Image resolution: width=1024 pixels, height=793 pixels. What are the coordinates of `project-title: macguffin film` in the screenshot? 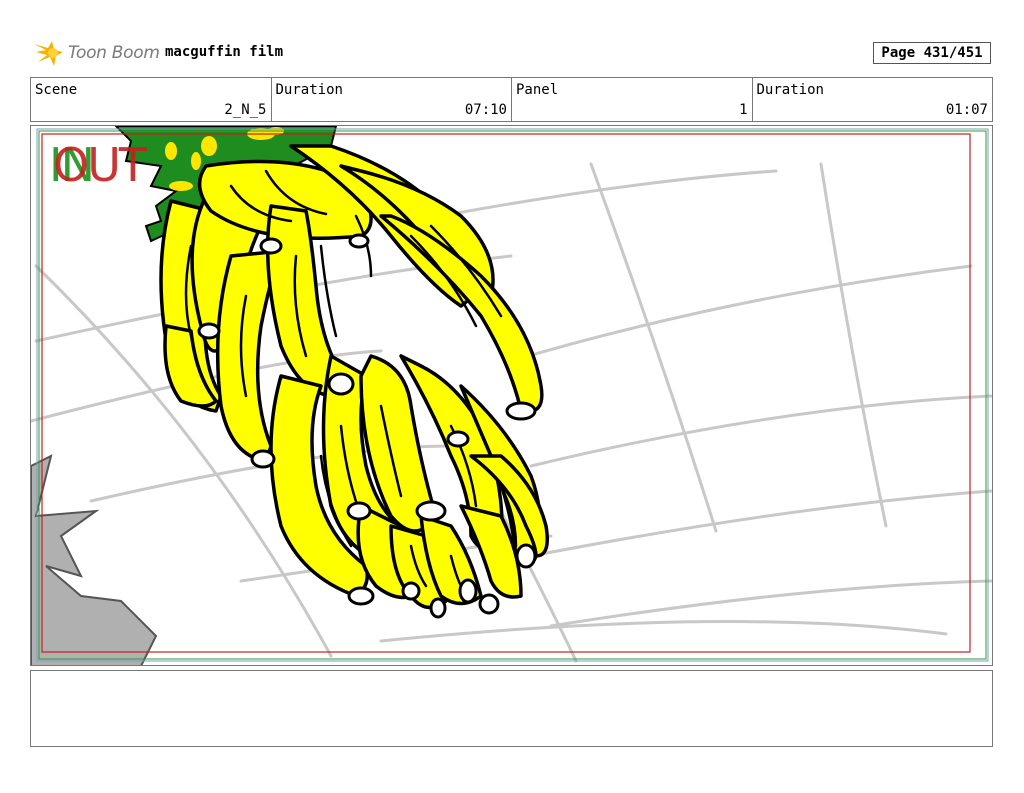 It's located at (224, 52).